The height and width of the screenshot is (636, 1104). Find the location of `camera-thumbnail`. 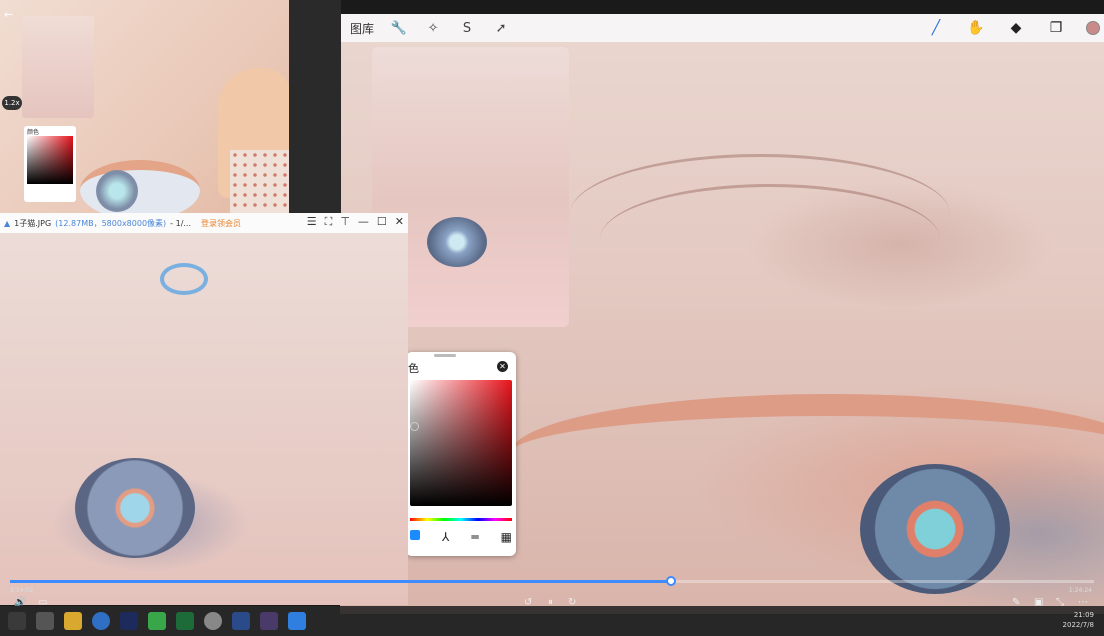

camera-thumbnail is located at coordinates (58, 67).